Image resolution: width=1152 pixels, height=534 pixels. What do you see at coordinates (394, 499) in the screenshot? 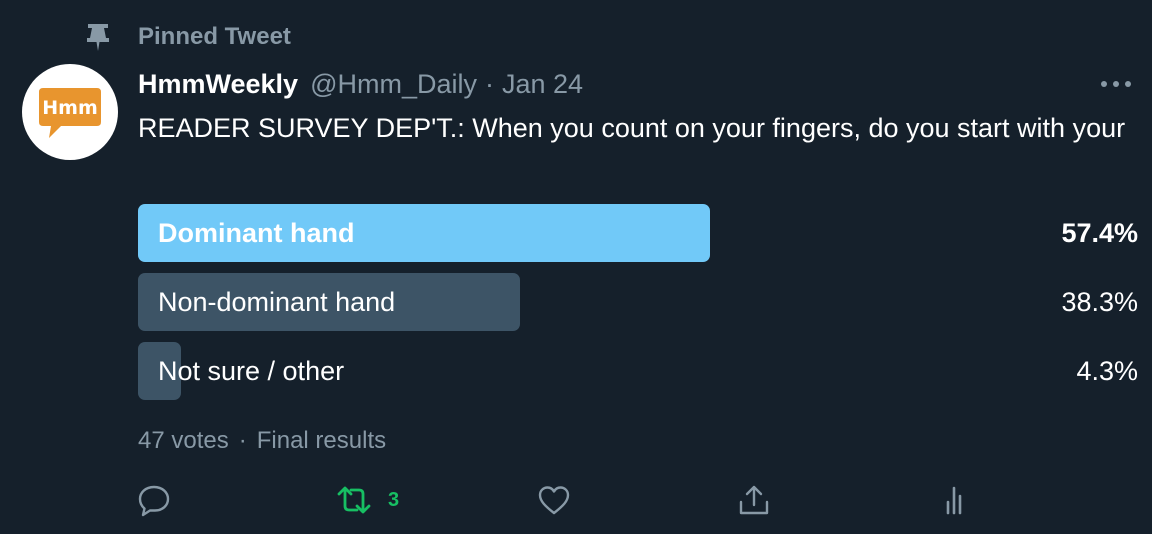
I see `retweet-count: 3` at bounding box center [394, 499].